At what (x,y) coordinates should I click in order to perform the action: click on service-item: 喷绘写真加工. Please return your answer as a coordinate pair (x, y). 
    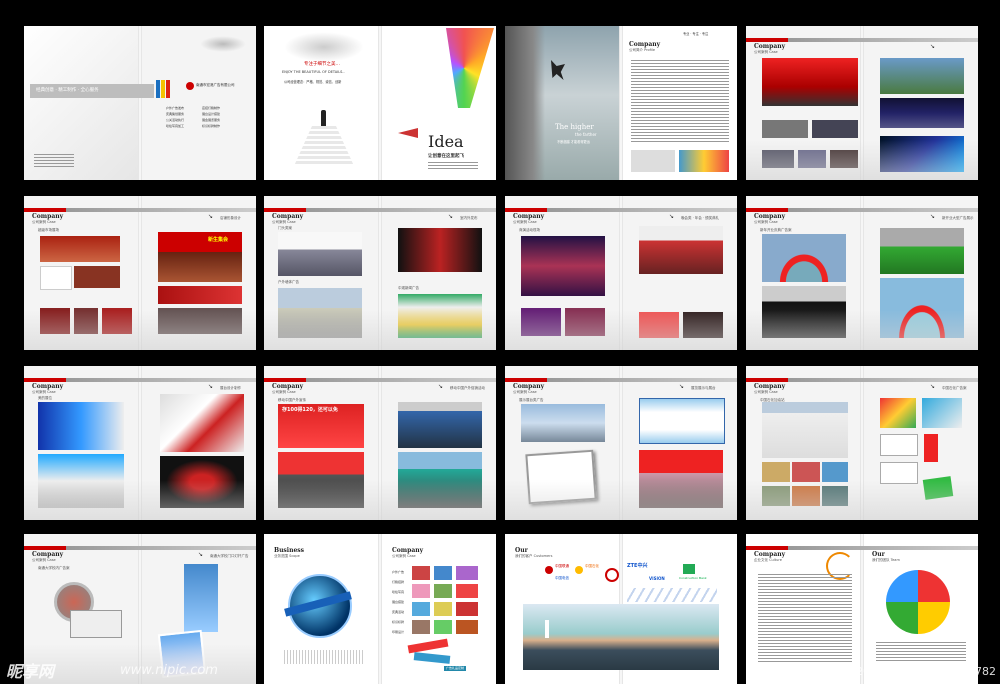
    Looking at the image, I should click on (175, 126).